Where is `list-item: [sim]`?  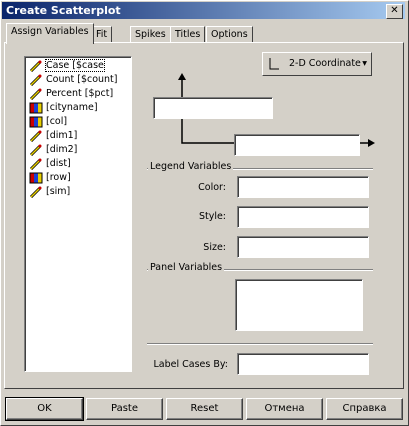
list-item: [sim] is located at coordinates (49, 191).